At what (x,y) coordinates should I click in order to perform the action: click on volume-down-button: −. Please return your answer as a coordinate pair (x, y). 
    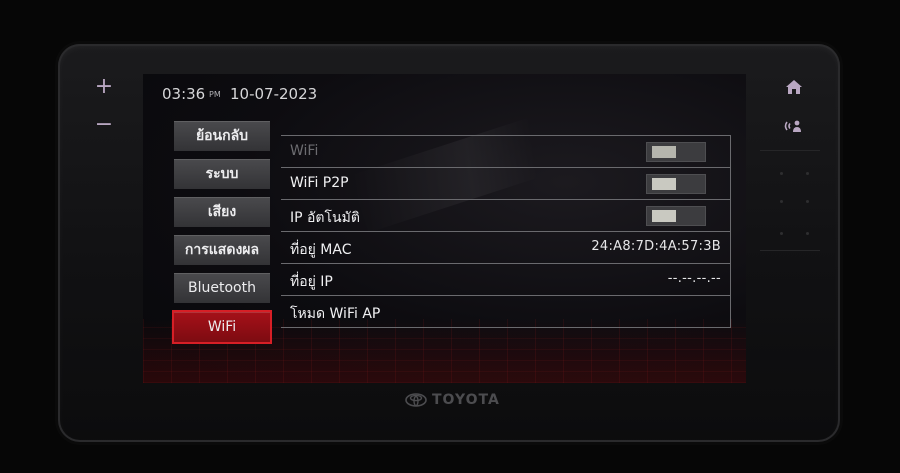
    Looking at the image, I should click on (104, 125).